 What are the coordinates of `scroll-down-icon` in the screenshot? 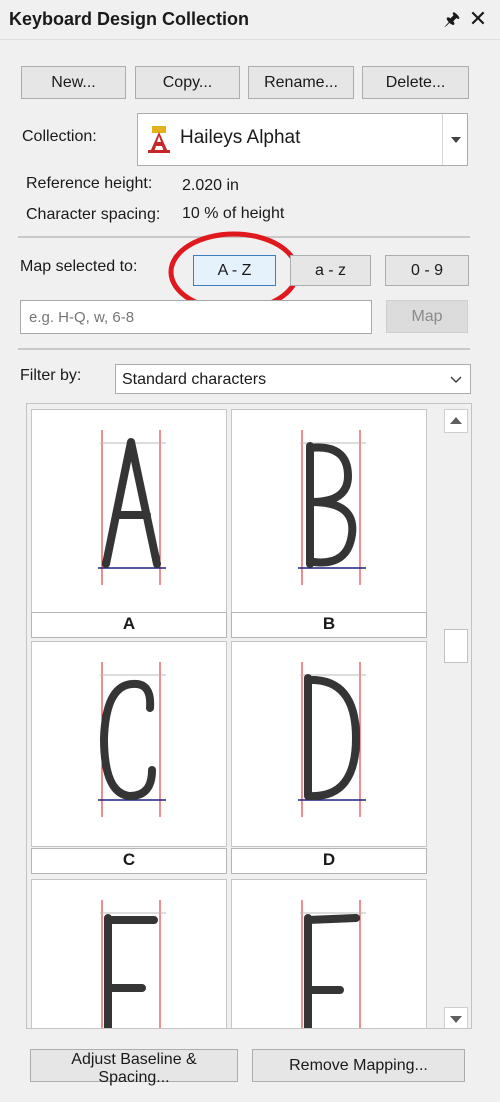 It's located at (456, 1019).